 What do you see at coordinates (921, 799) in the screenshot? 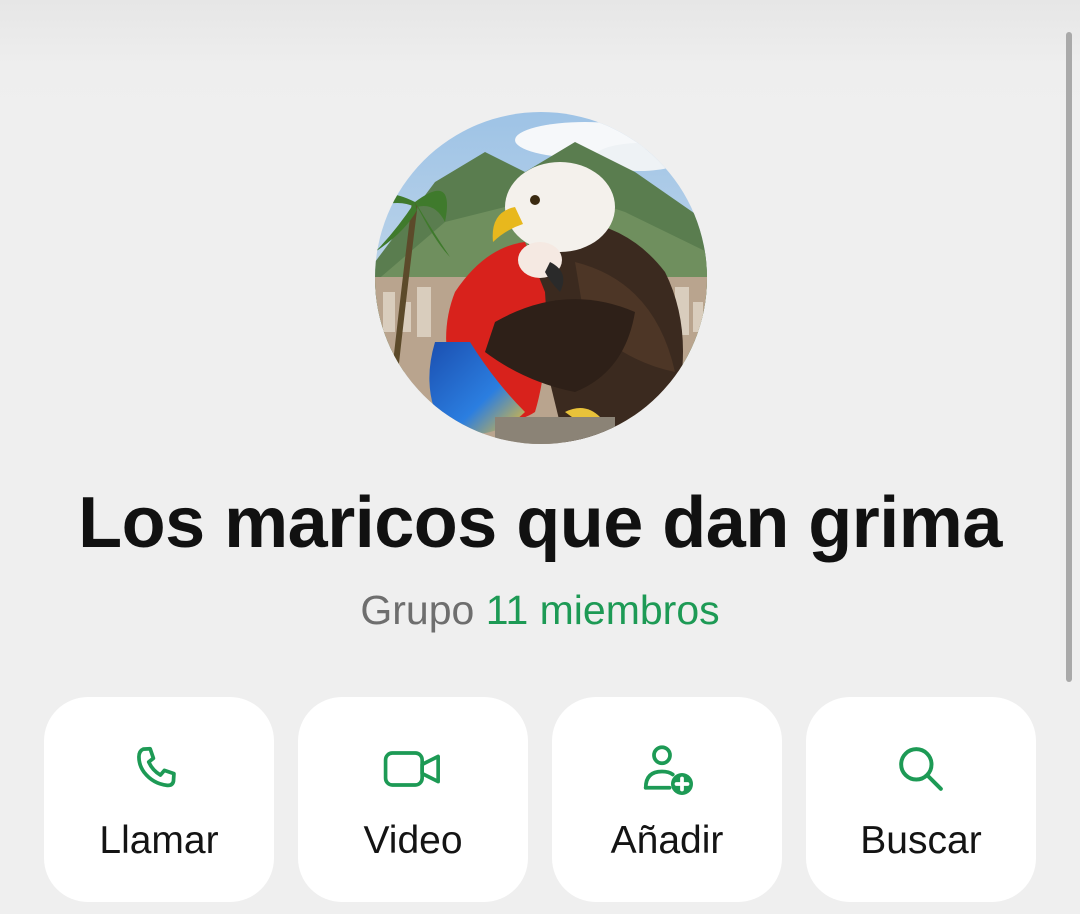
I see `search-button: Buscar` at bounding box center [921, 799].